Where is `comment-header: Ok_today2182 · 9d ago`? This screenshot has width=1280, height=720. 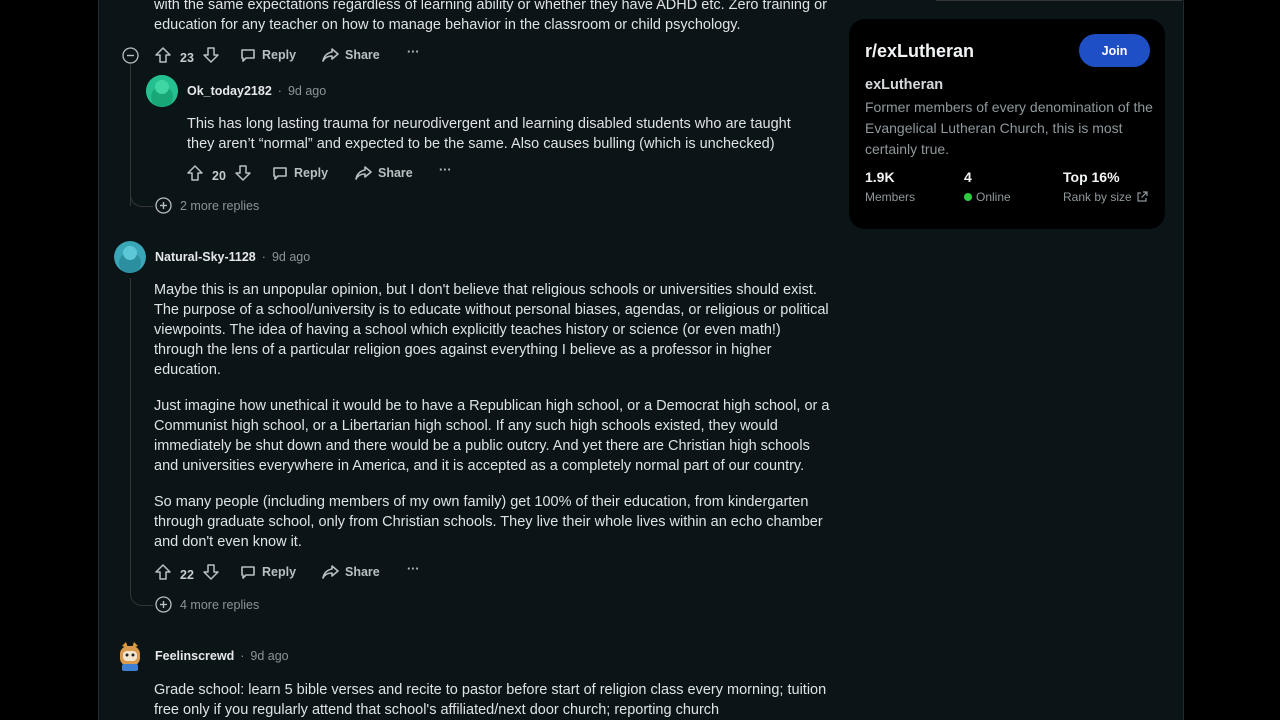
comment-header: Ok_today2182 · 9d ago is located at coordinates (256, 91).